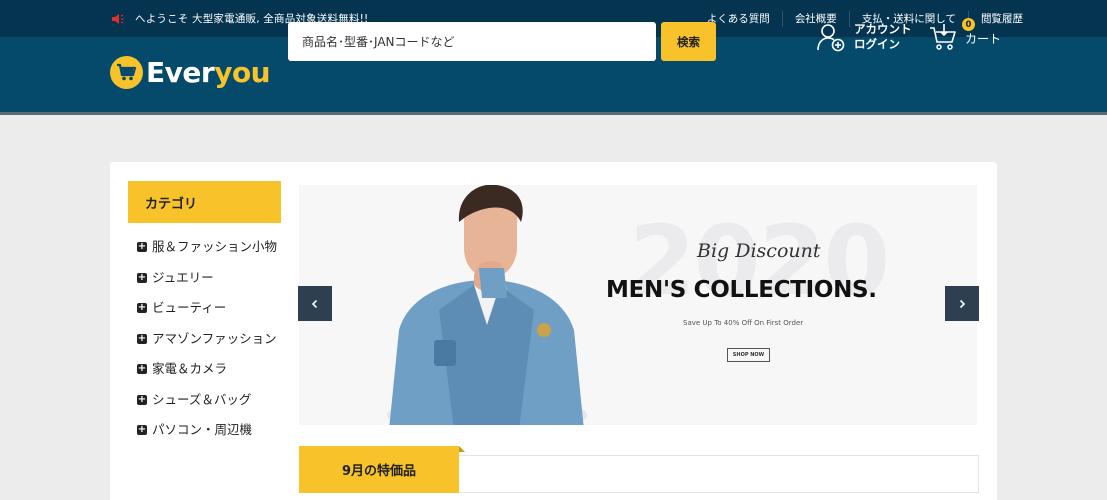 The image size is (1107, 500). What do you see at coordinates (209, 369) in the screenshot?
I see `category-item-electronics-camera: + 家電＆カメラ` at bounding box center [209, 369].